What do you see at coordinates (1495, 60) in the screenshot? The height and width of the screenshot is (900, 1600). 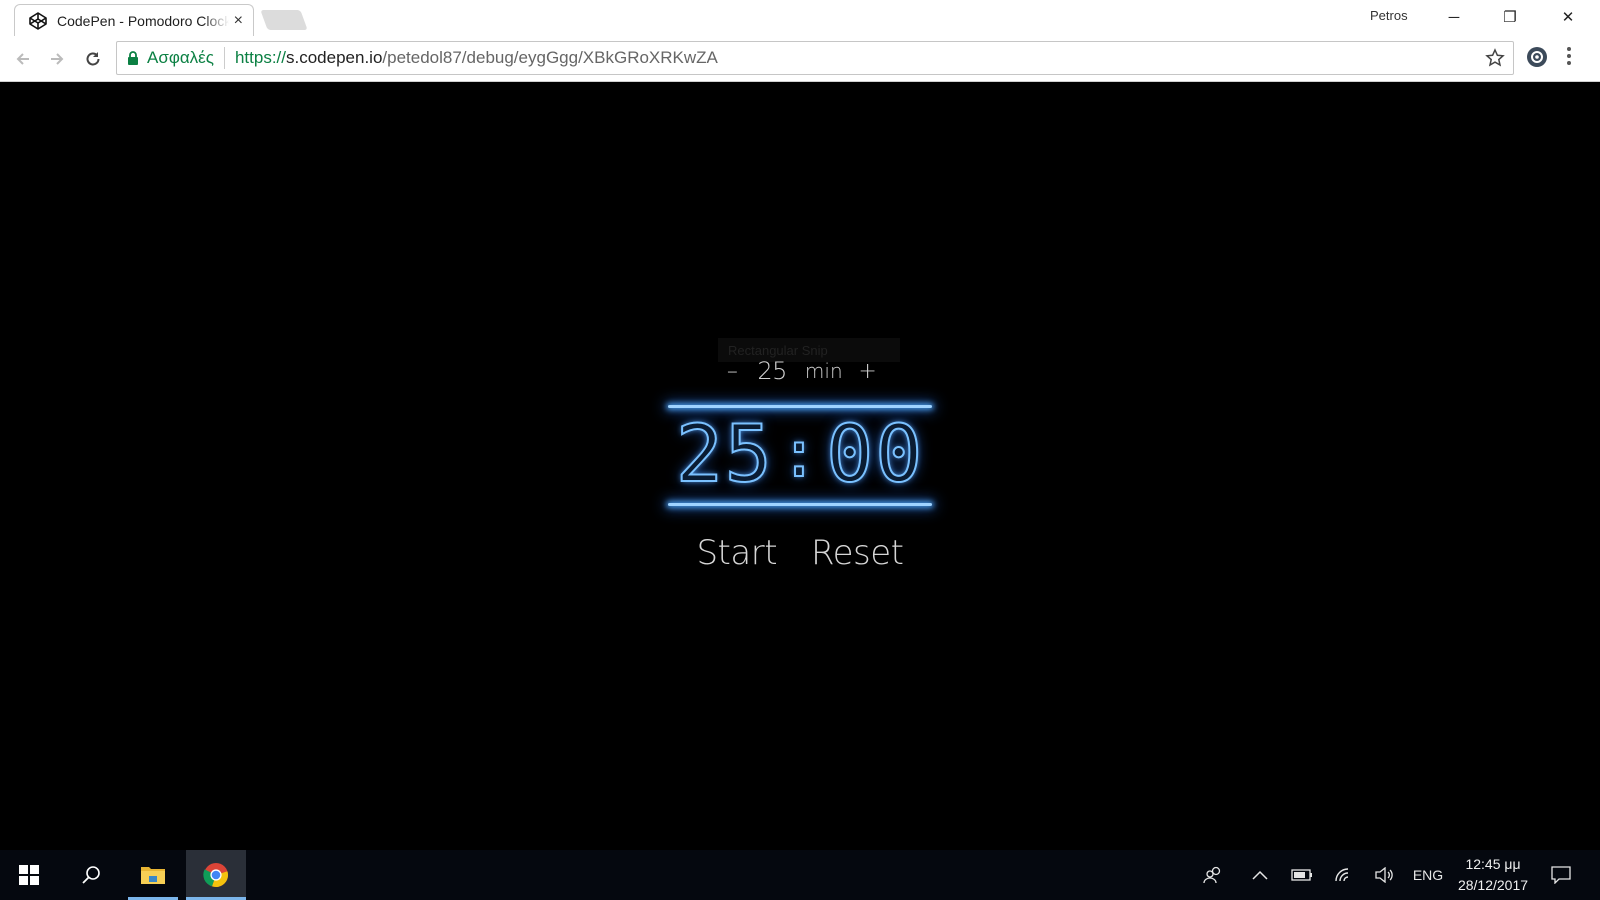 I see `bookmark-star-icon` at bounding box center [1495, 60].